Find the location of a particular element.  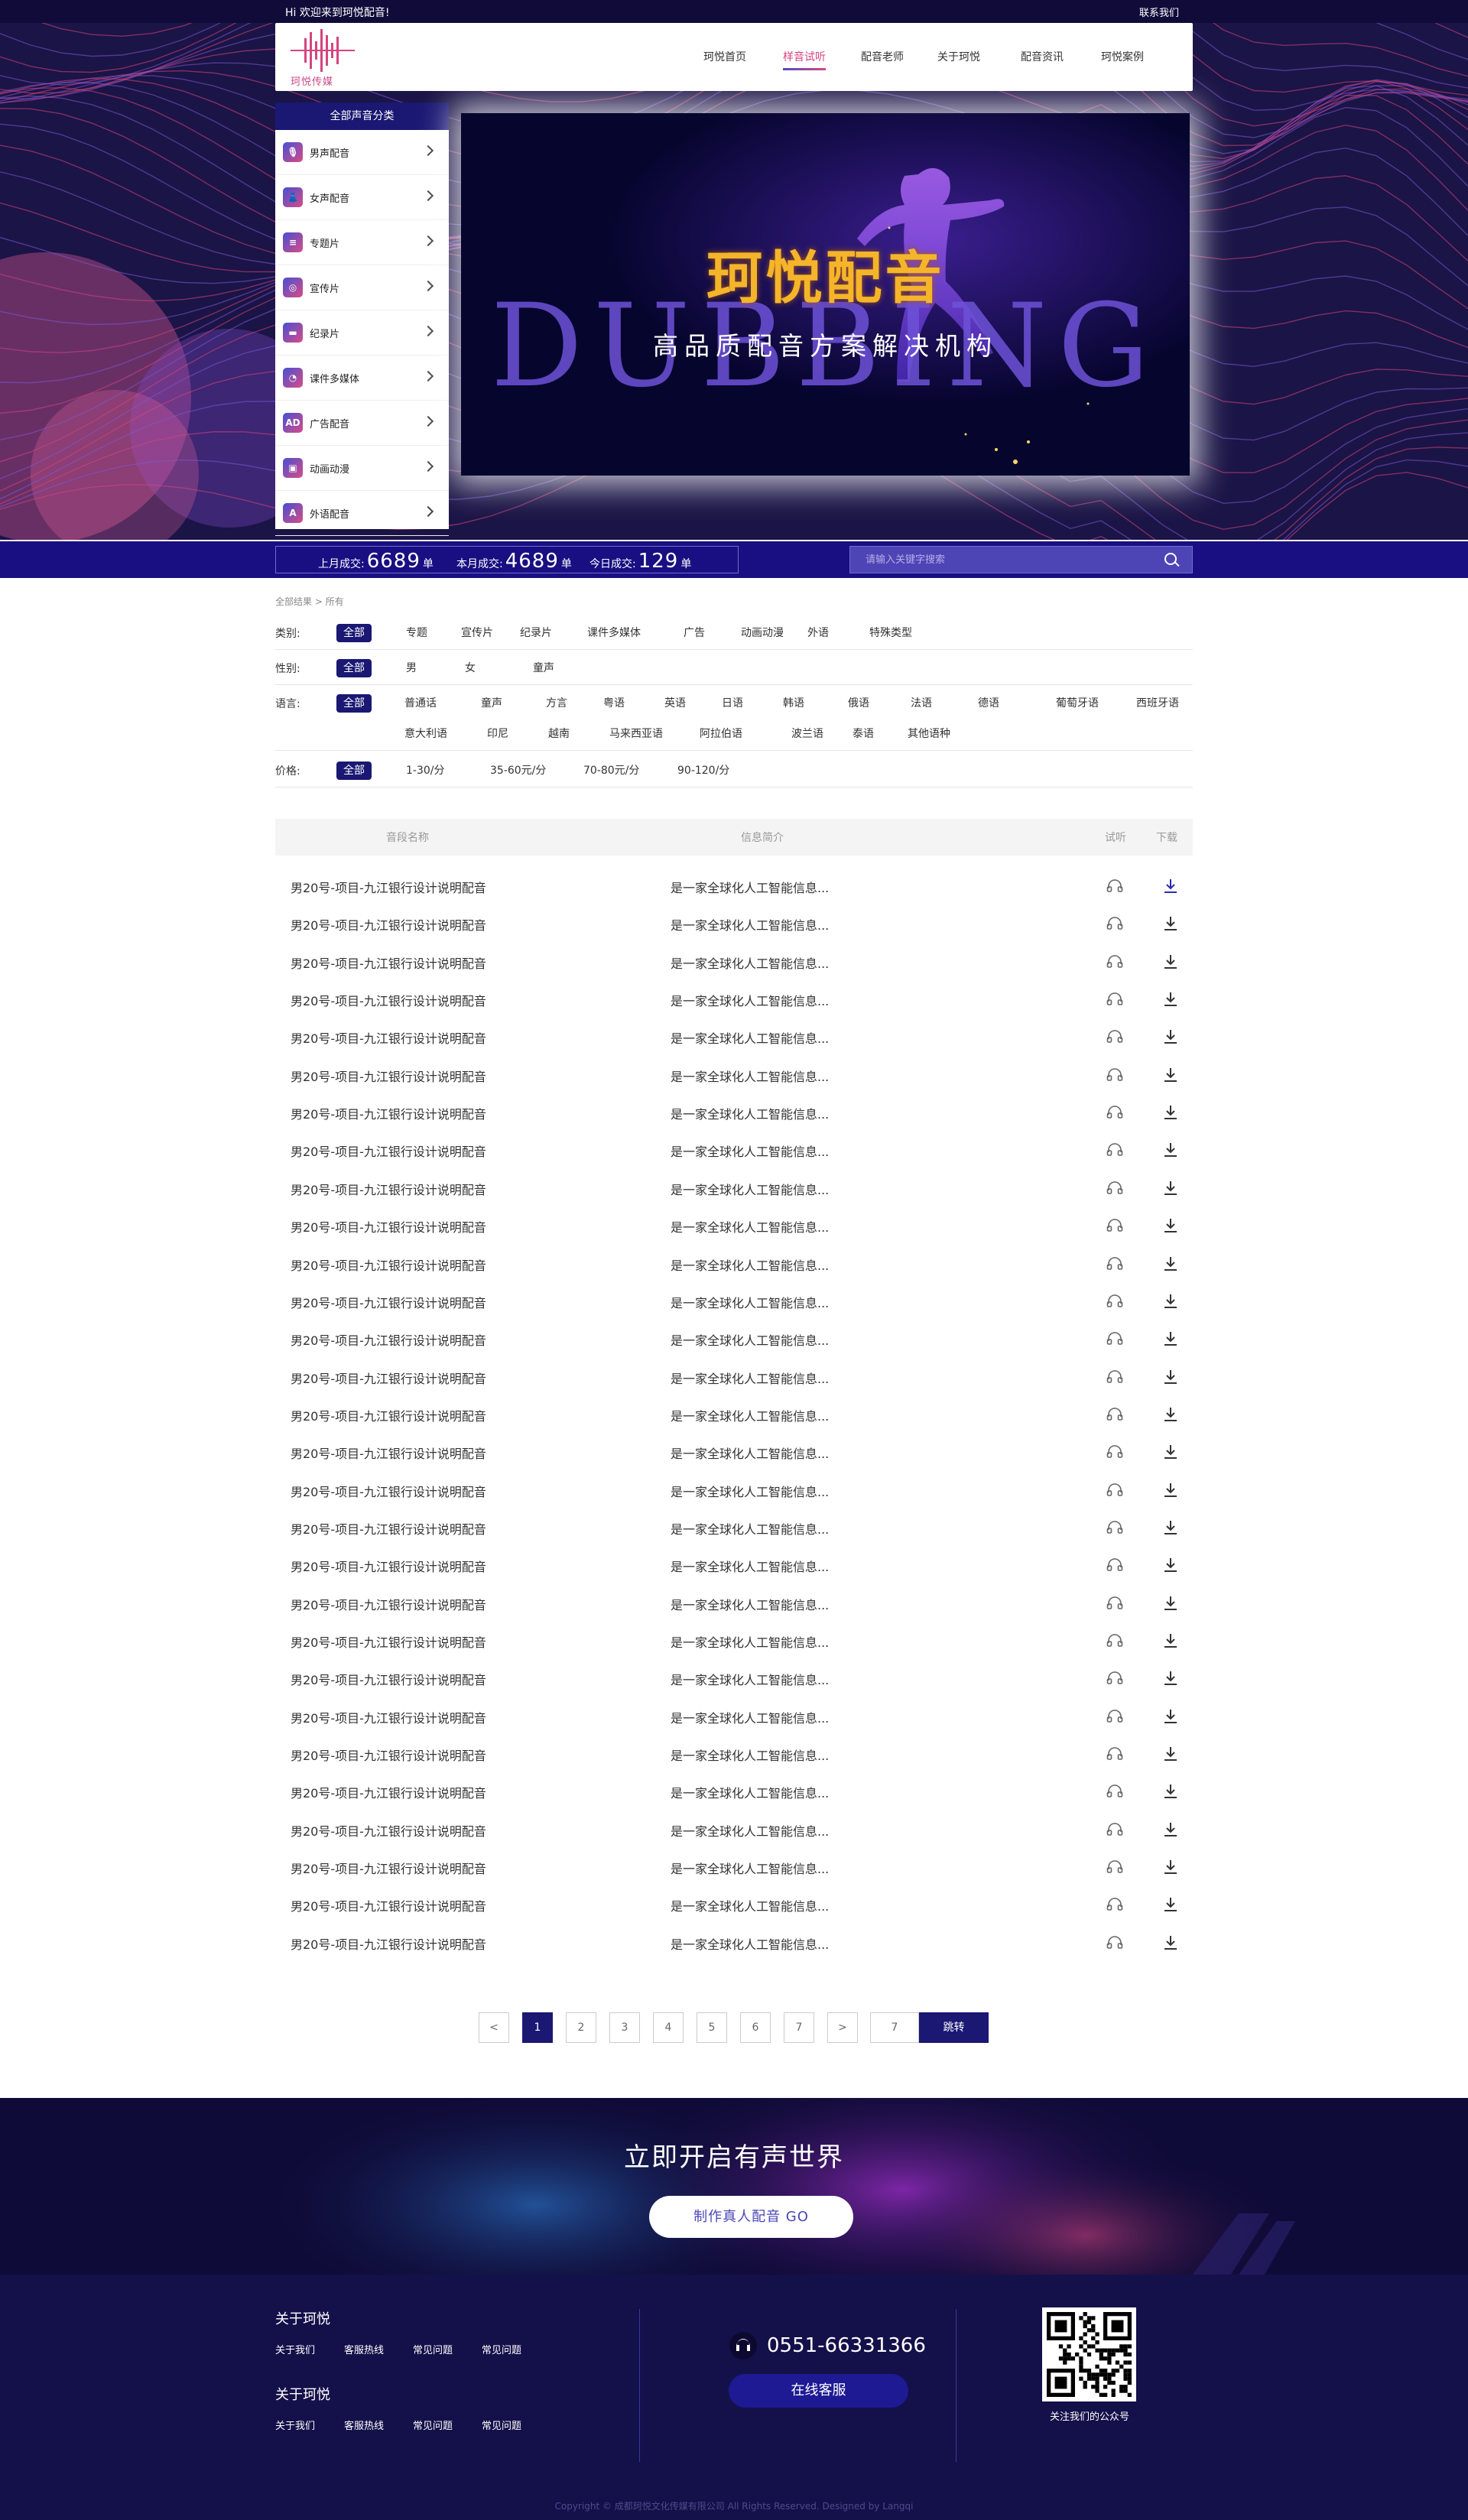

page-button: 7 is located at coordinates (799, 2027).